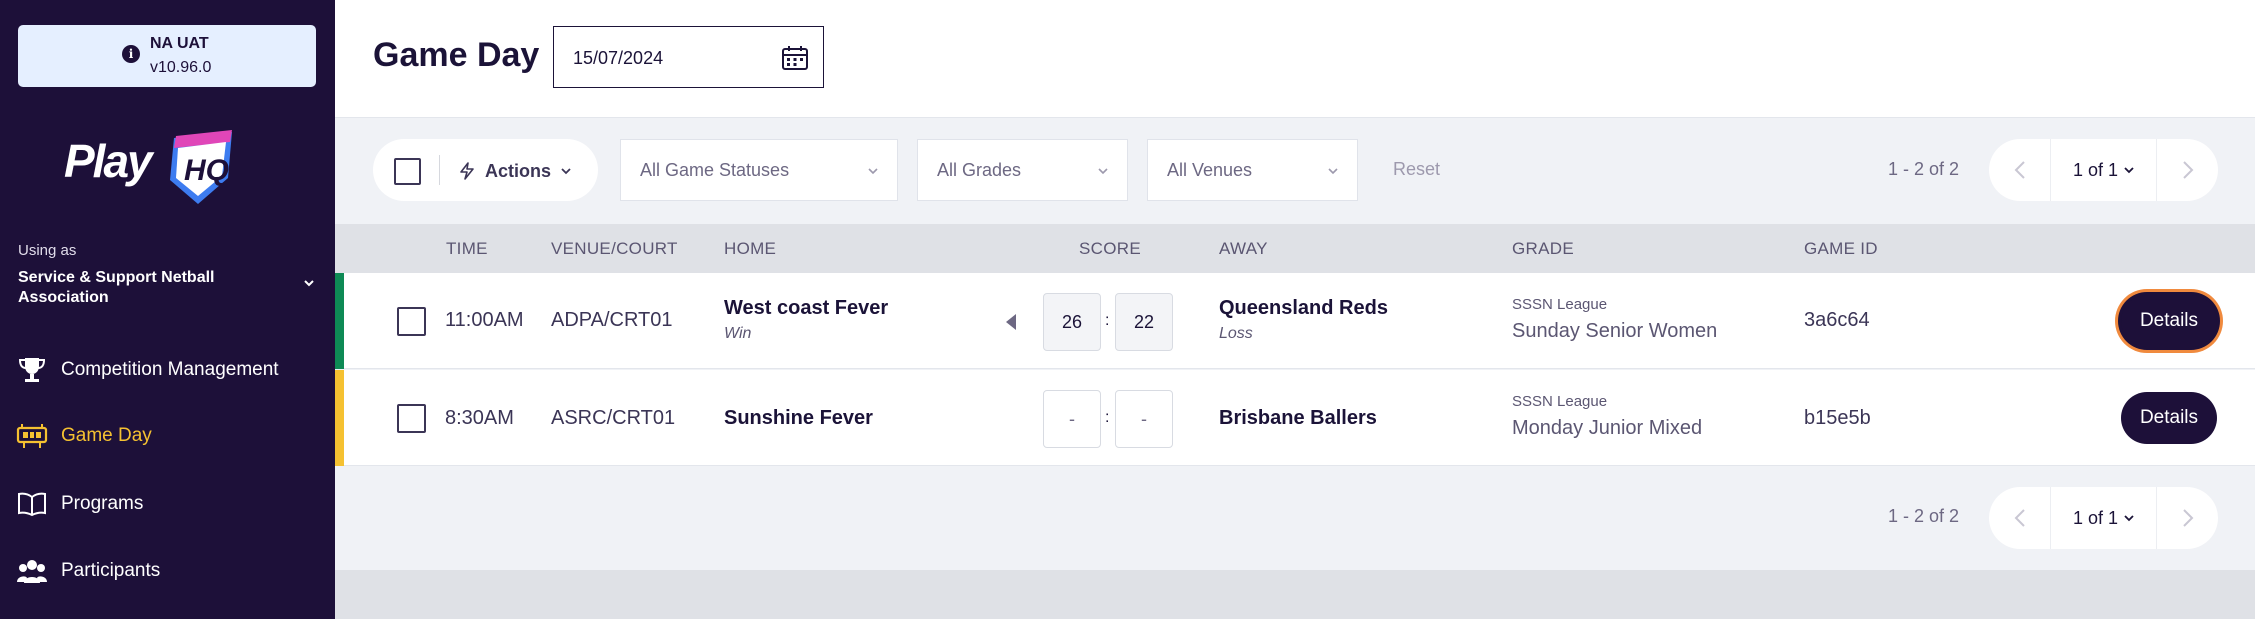 The image size is (2255, 619). I want to click on home-team: Sunshine Fever, so click(798, 418).